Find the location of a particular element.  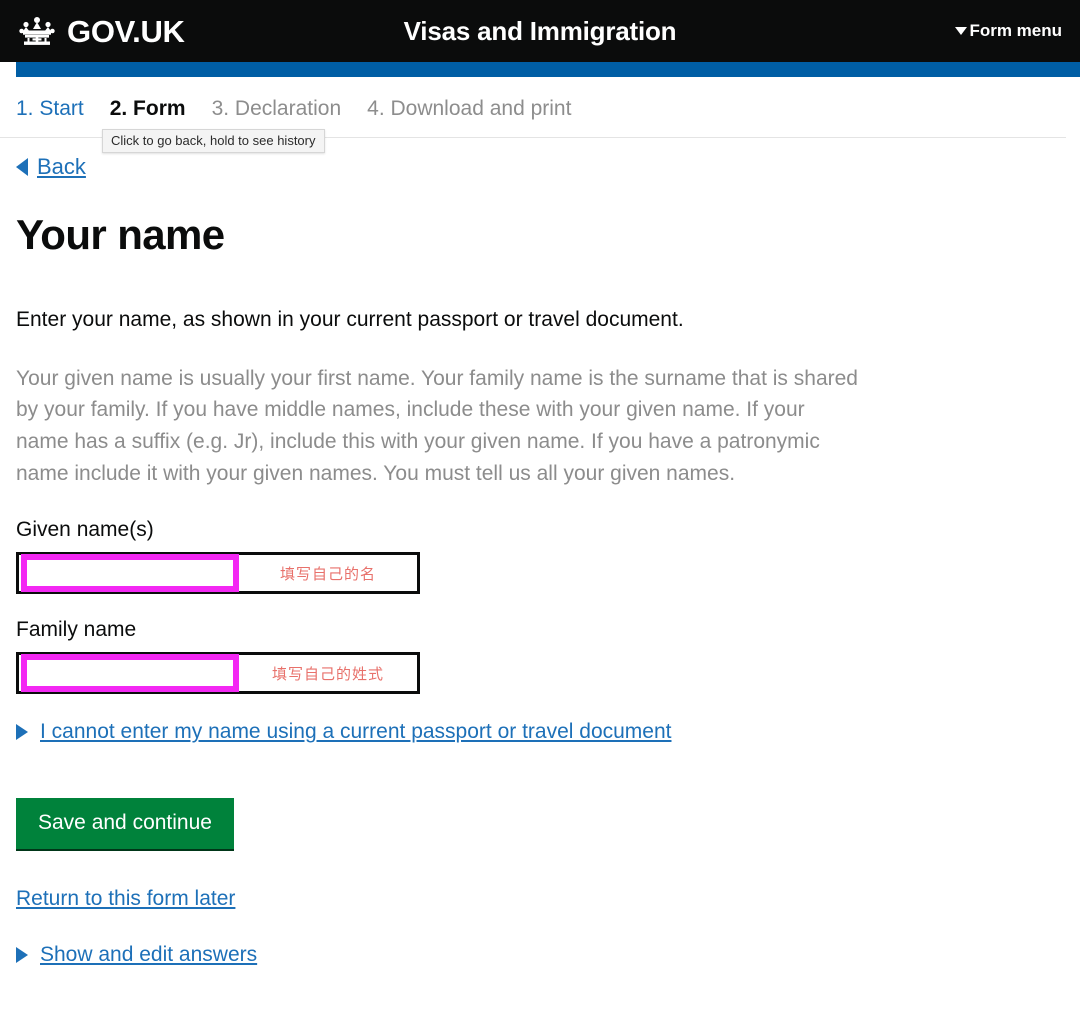

form-menu-label: Form menu is located at coordinates (1015, 30).